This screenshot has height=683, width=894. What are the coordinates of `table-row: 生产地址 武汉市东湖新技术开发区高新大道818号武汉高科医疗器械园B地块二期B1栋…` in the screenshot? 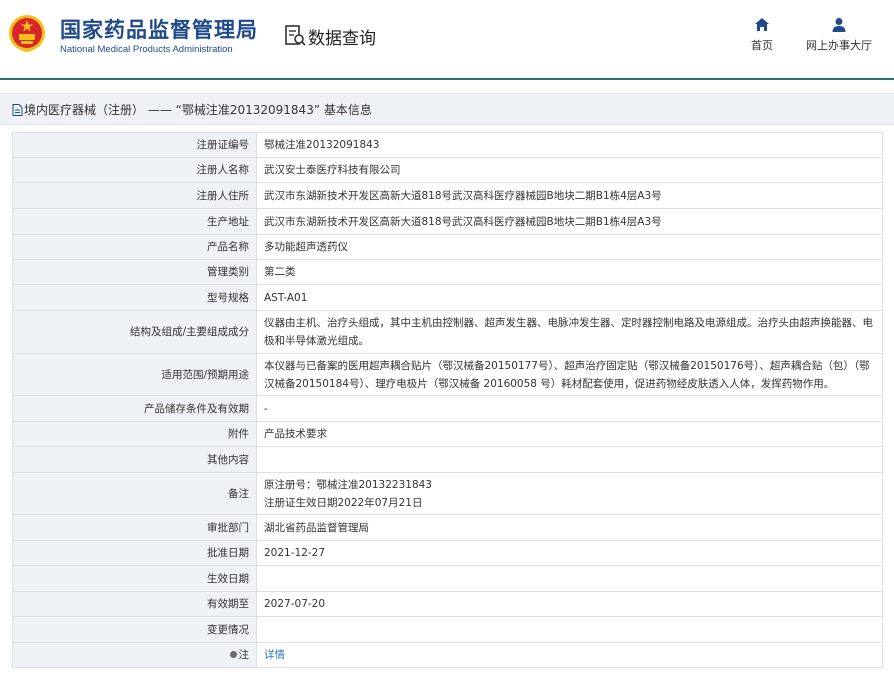 It's located at (447, 221).